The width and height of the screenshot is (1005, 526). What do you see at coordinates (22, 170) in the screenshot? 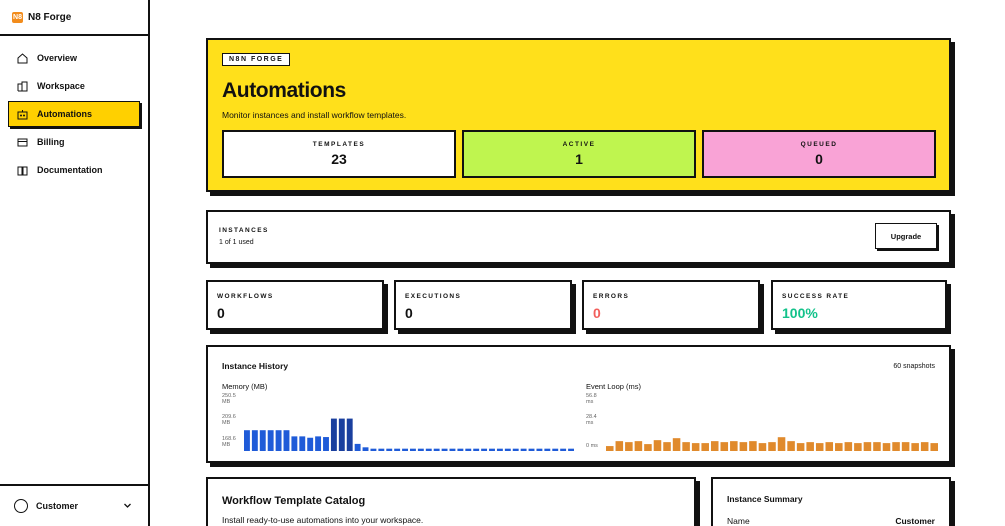
I see `book-icon` at bounding box center [22, 170].